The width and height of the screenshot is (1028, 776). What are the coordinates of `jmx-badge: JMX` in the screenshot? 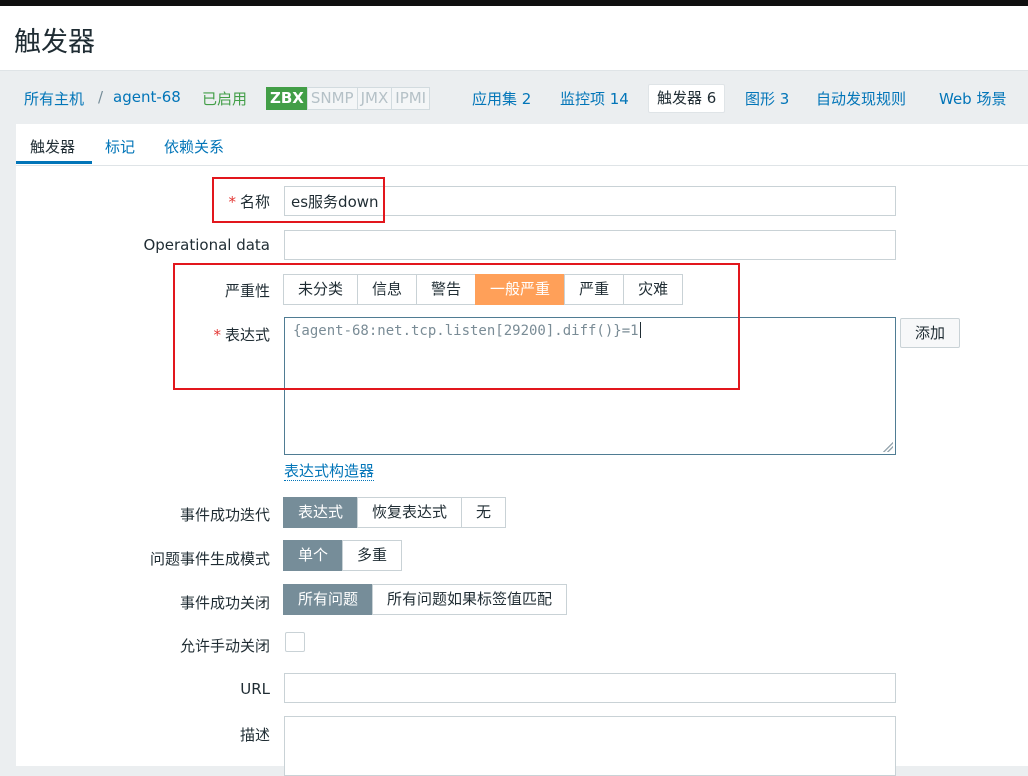 It's located at (374, 98).